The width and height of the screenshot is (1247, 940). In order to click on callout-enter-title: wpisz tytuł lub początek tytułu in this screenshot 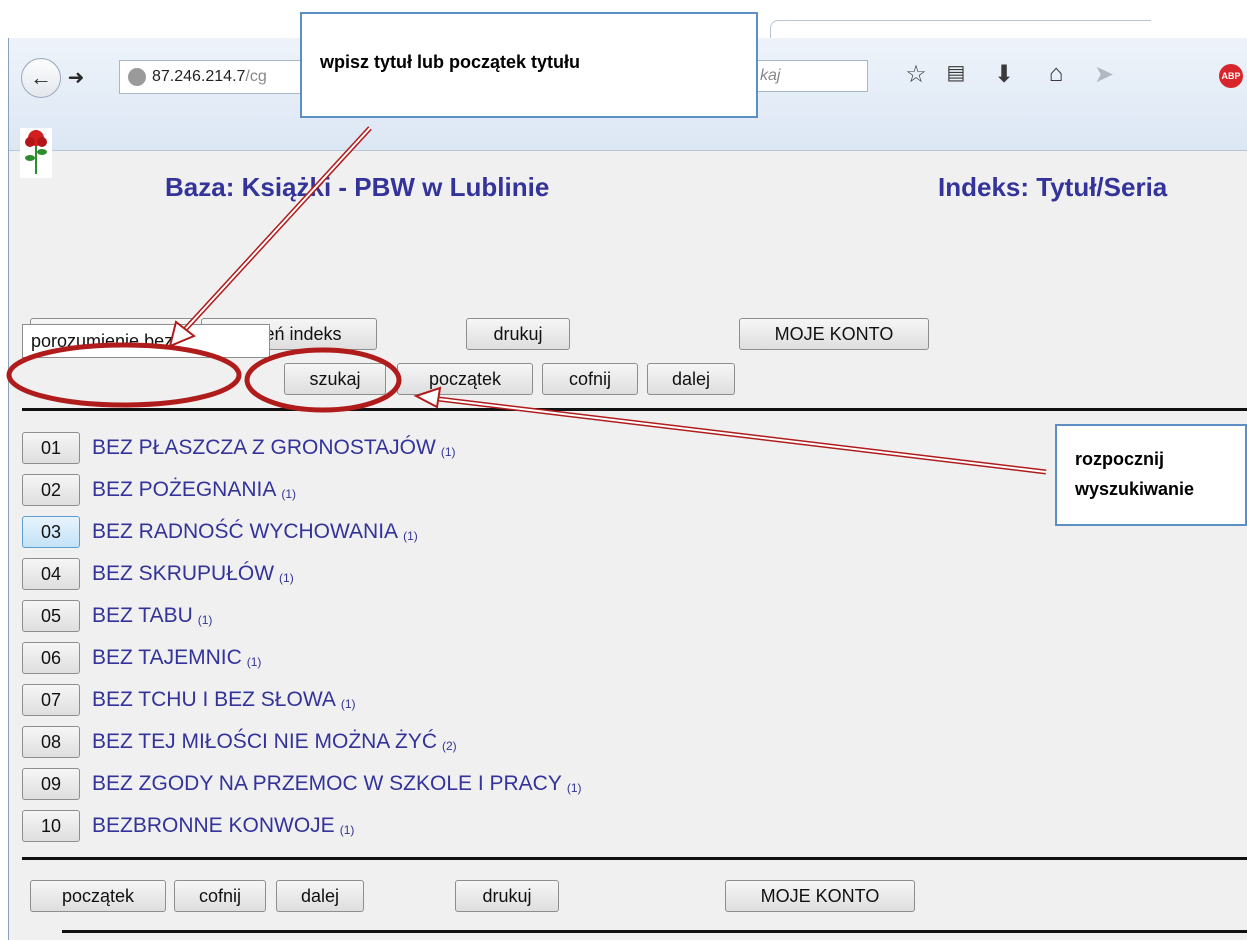, I will do `click(529, 65)`.